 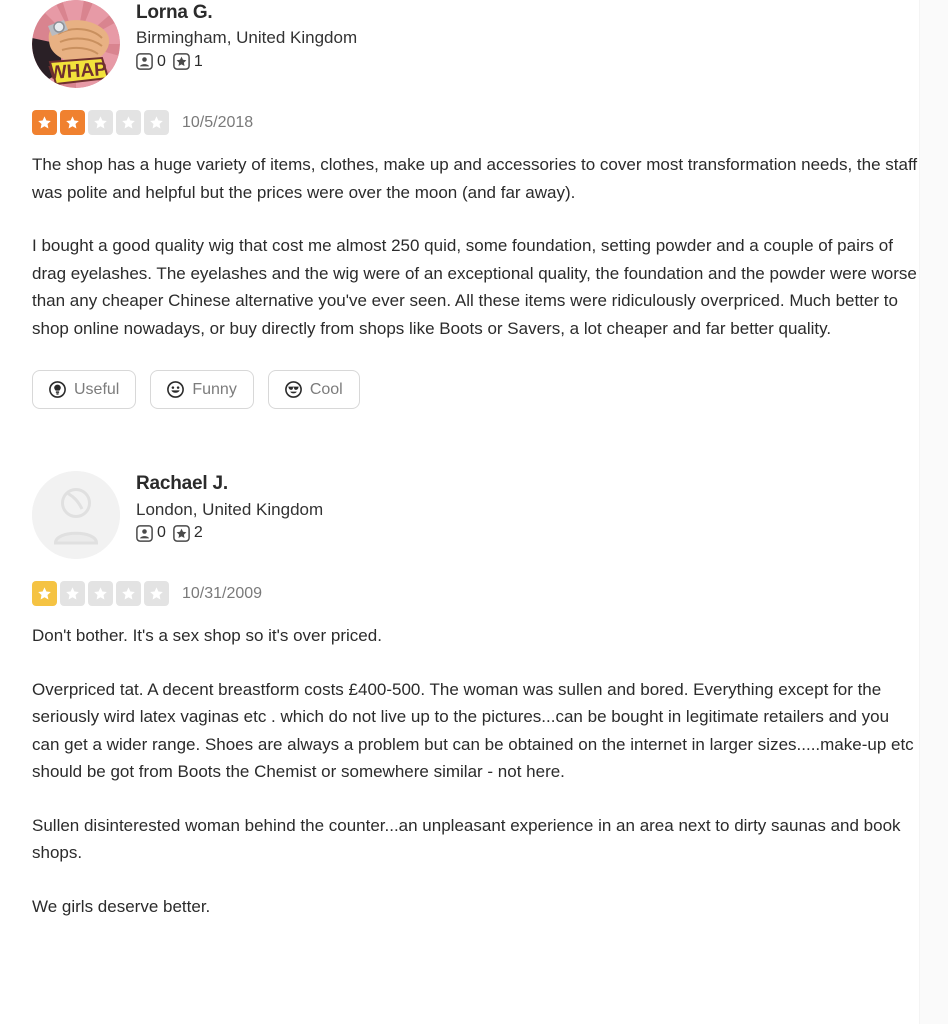 I want to click on user-stats: 0 1, so click(x=528, y=61).